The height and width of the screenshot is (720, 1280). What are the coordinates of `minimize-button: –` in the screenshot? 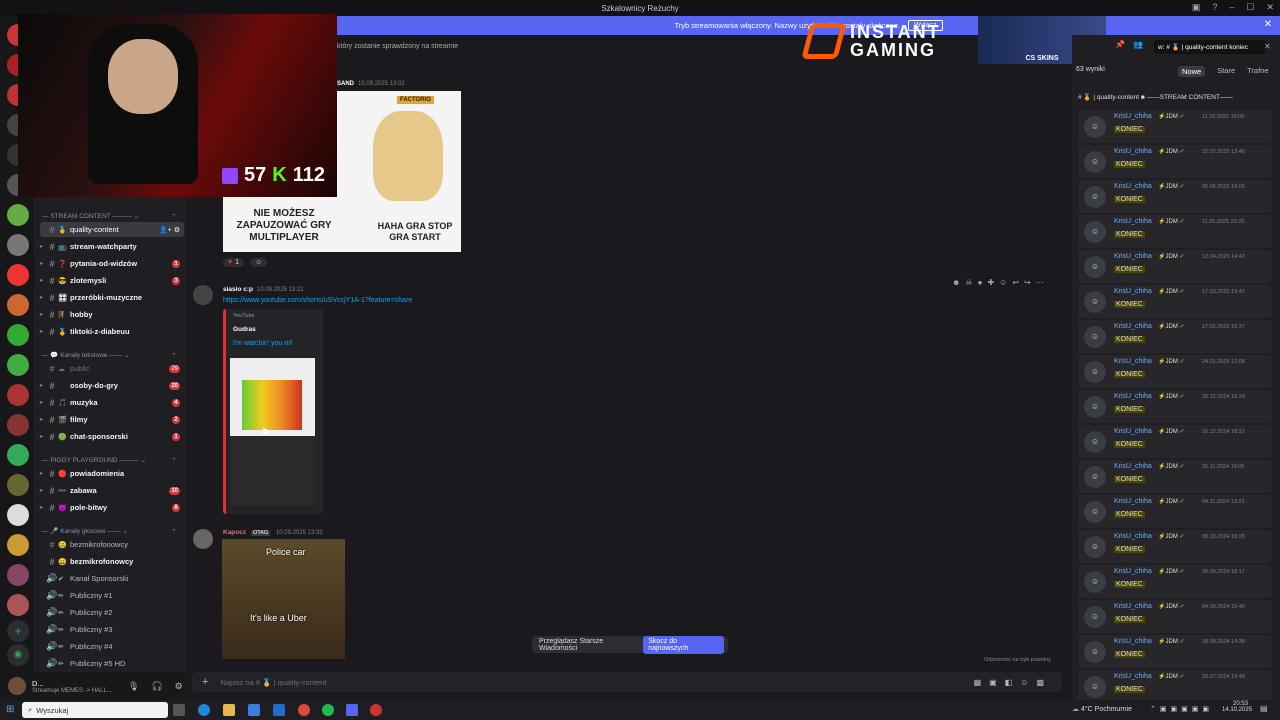 It's located at (1231, 7).